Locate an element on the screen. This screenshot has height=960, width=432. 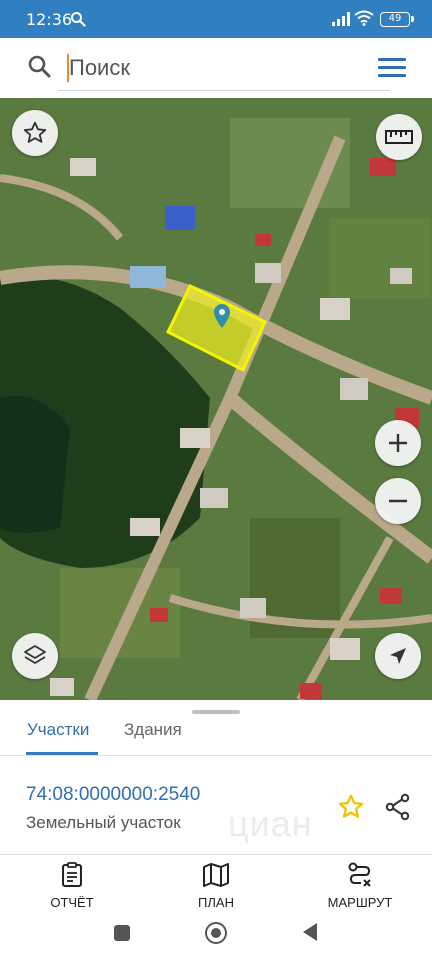
watermark: циан is located at coordinates (270, 823).